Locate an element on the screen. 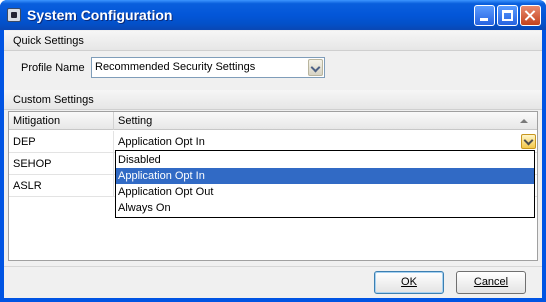 The width and height of the screenshot is (546, 302). cancel-button-label: Cancel is located at coordinates (491, 282).